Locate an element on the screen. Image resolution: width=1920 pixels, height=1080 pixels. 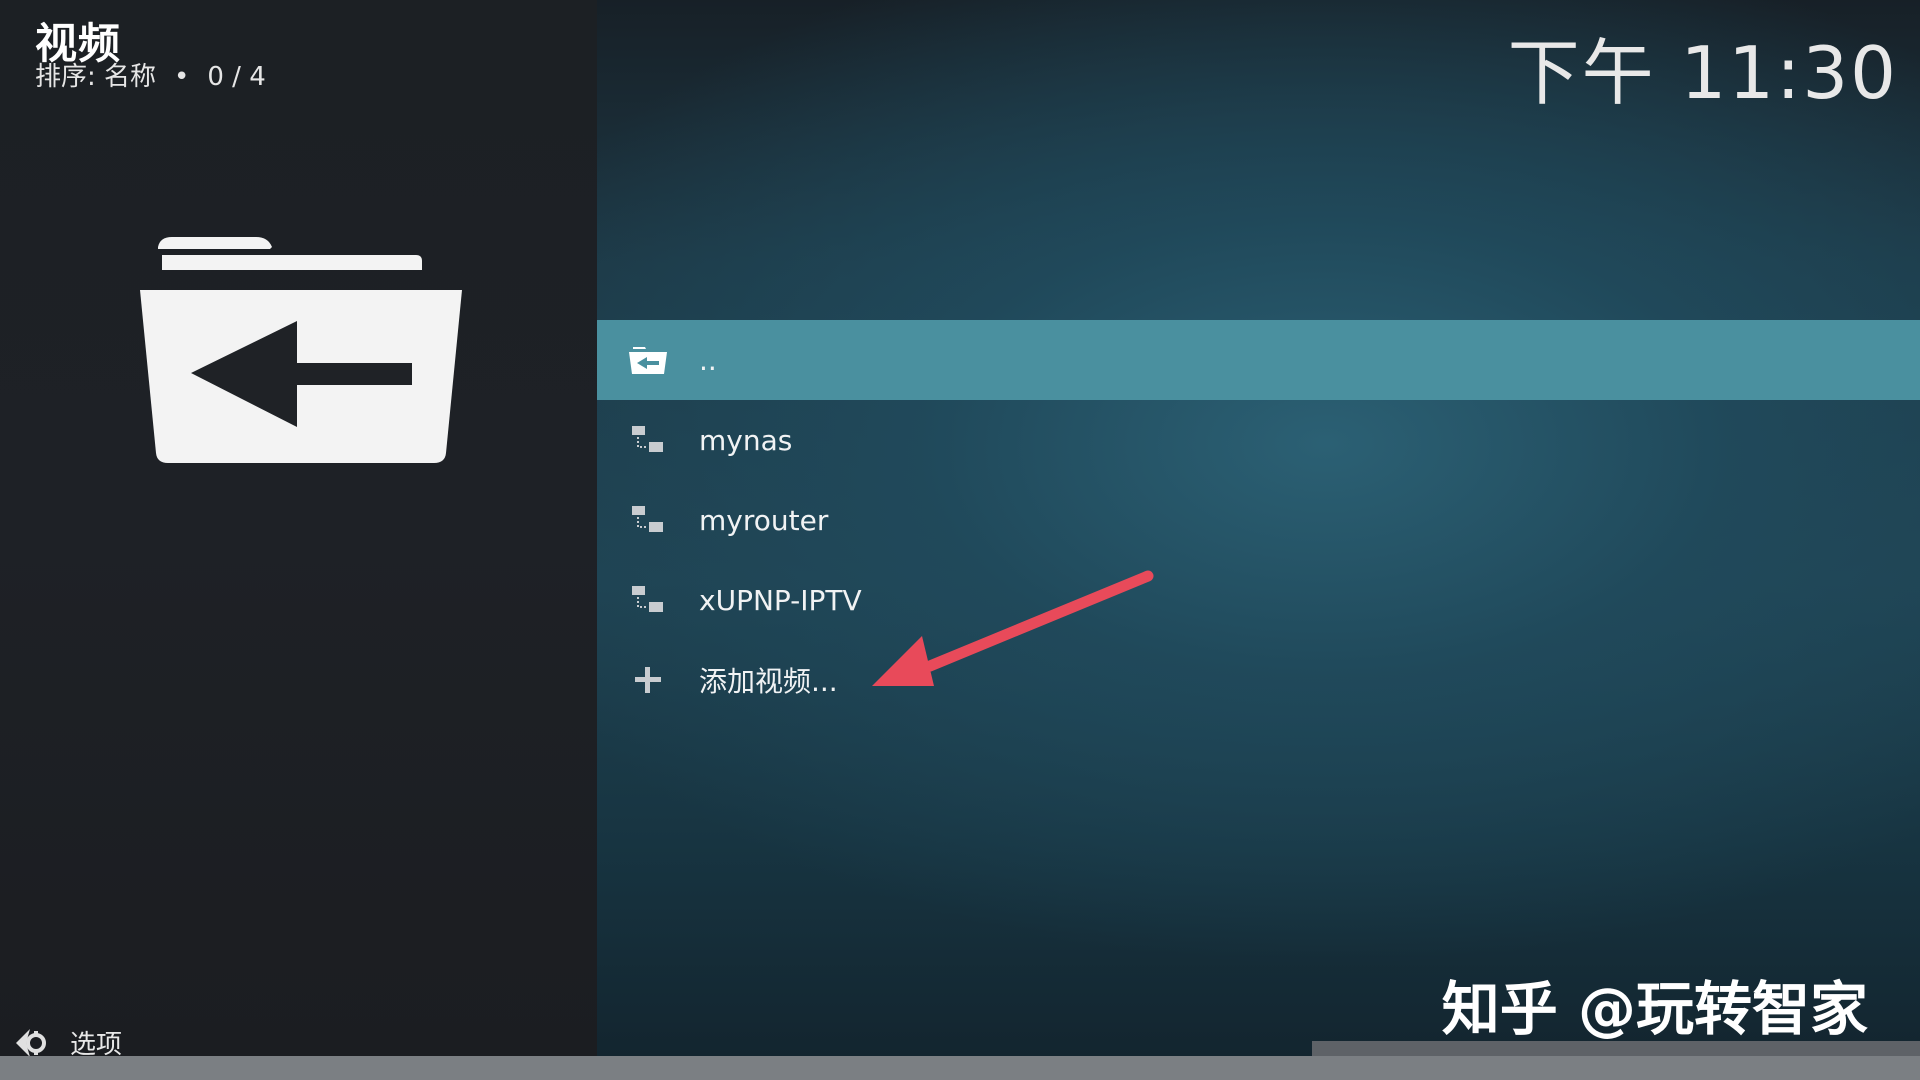
item-count: 0 / 4 is located at coordinates (236, 77).